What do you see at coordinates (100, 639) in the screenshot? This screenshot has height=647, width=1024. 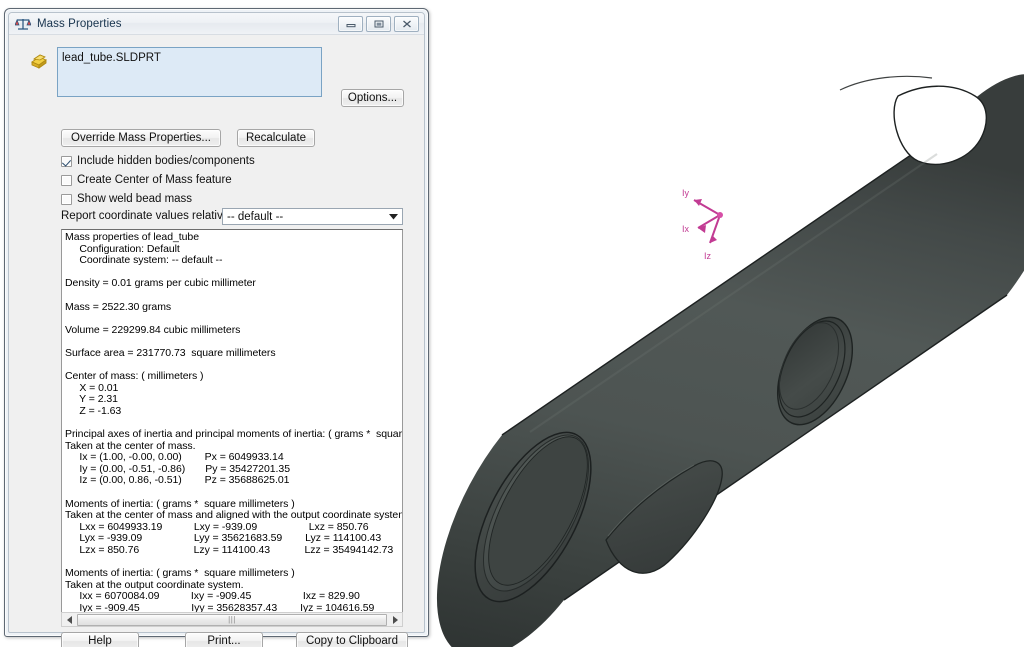 I see `help-button: Help` at bounding box center [100, 639].